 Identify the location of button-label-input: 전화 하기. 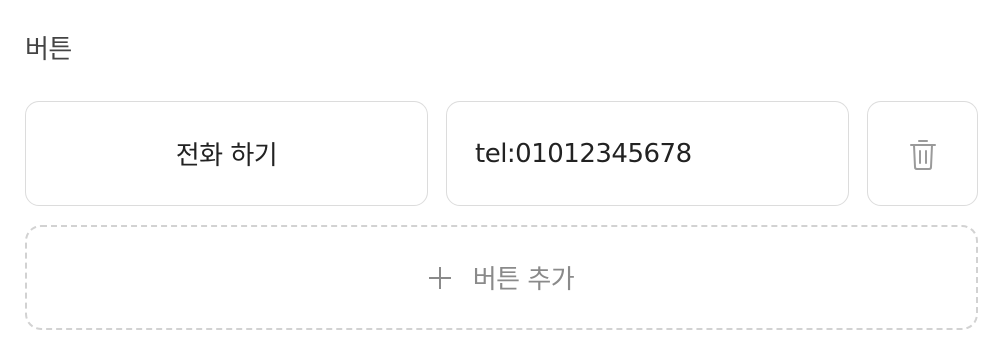
(226, 153).